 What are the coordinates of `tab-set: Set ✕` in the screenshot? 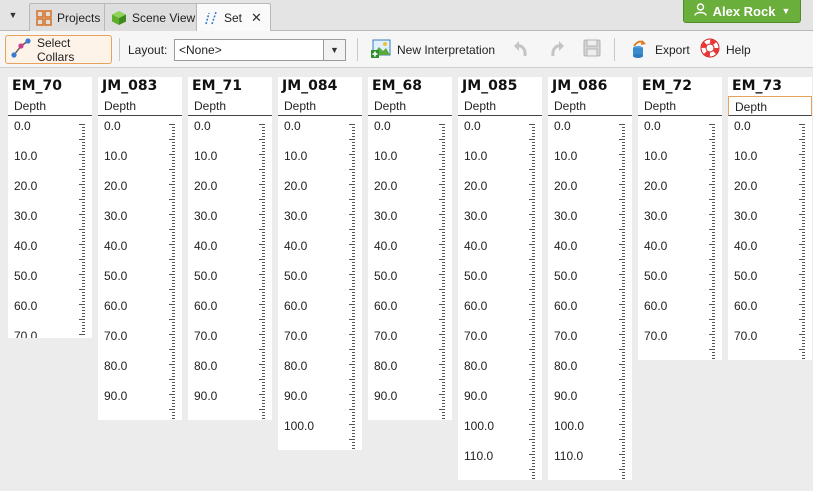 It's located at (233, 17).